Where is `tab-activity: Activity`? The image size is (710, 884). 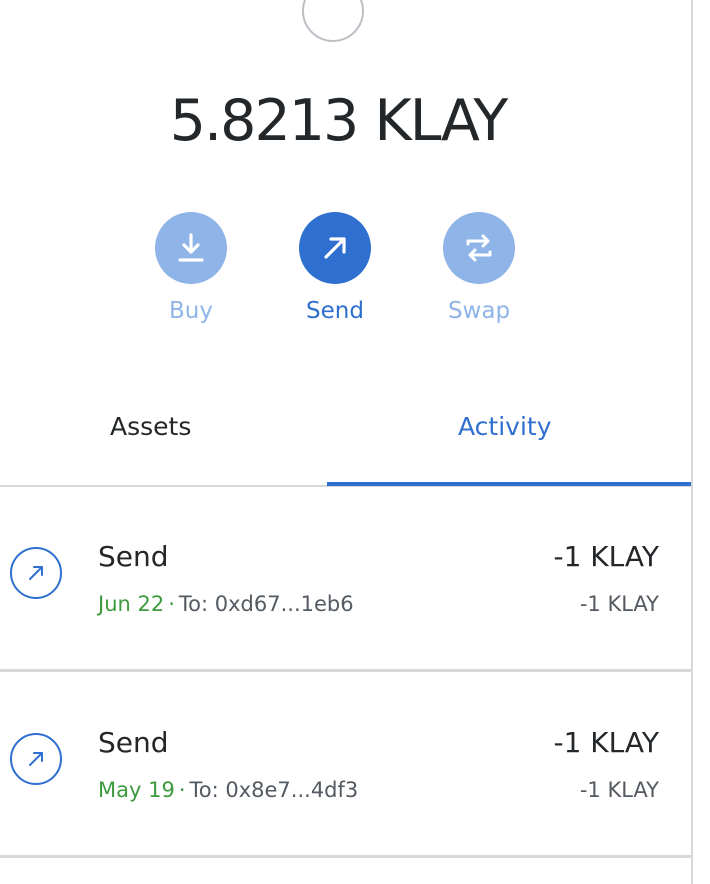
tab-activity: Activity is located at coordinates (505, 426).